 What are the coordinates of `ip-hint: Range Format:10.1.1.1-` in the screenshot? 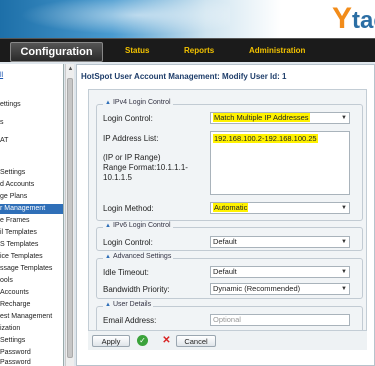 It's located at (145, 167).